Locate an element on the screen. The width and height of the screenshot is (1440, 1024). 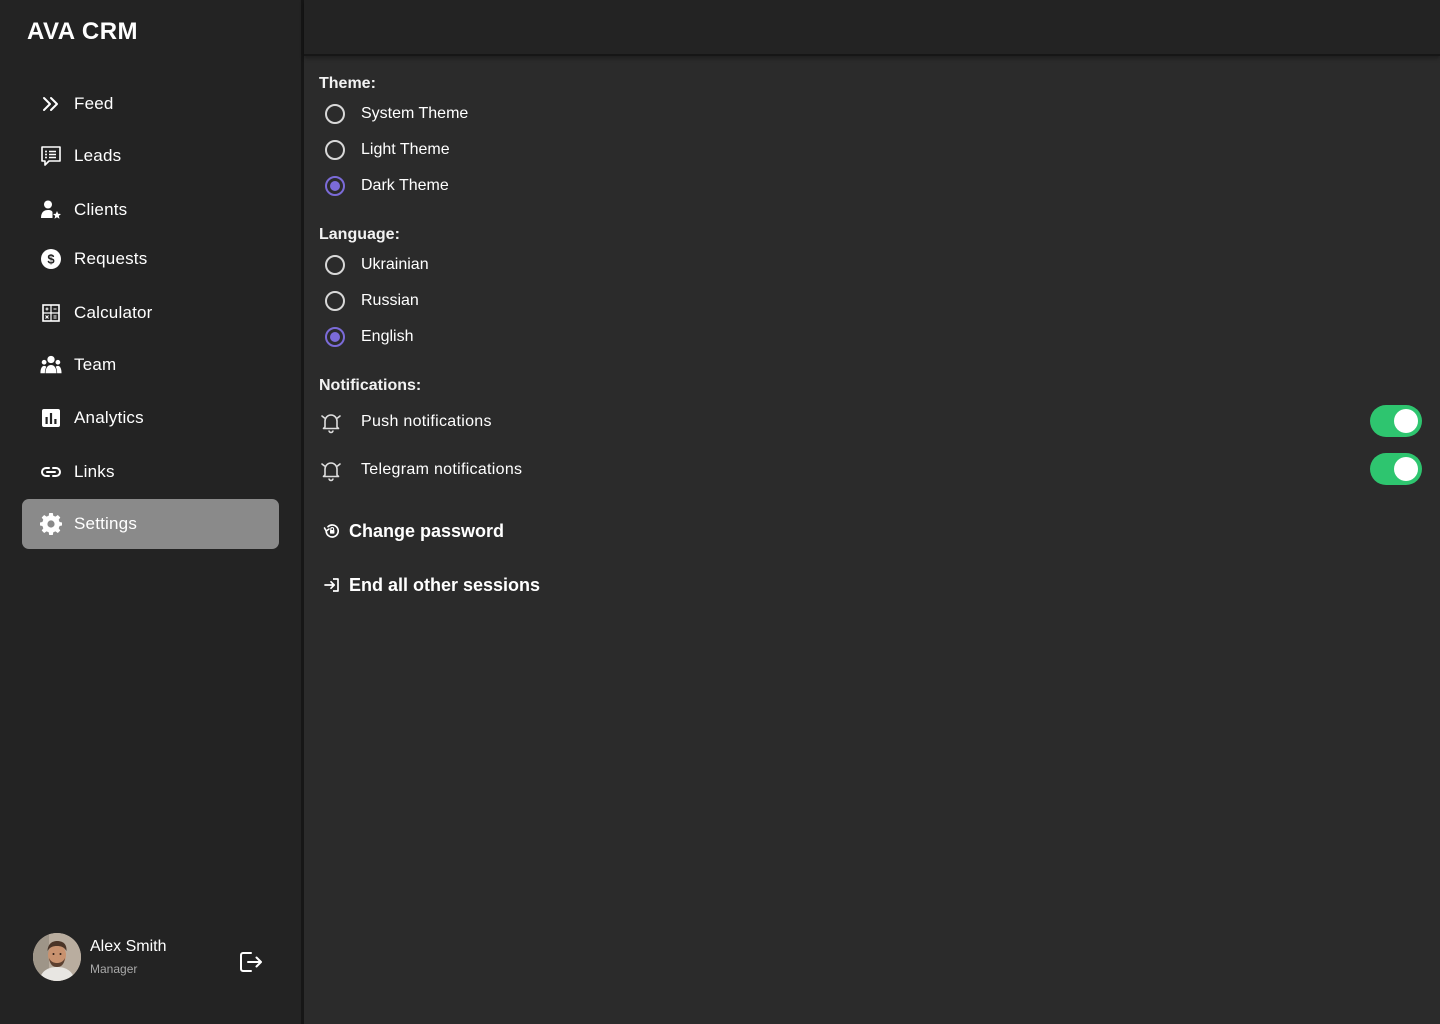
gear-icon is located at coordinates (51, 524).